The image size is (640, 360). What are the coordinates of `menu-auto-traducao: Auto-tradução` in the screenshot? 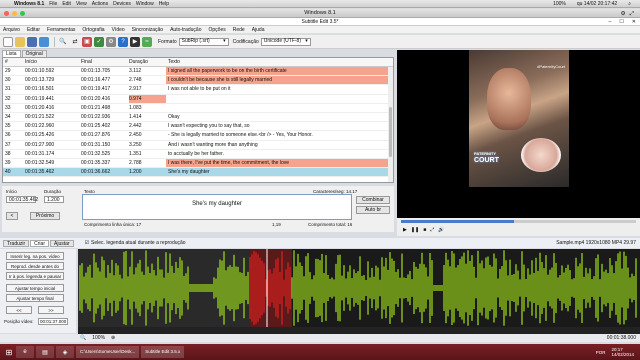 It's located at (185, 30).